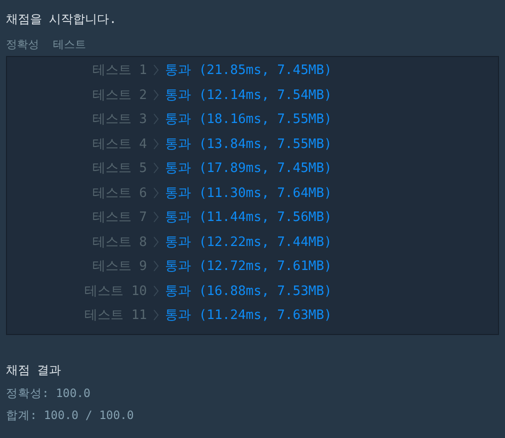 Image resolution: width=505 pixels, height=438 pixels. I want to click on test-result: 통과 (21.85ms, 7.45MB), so click(249, 71).